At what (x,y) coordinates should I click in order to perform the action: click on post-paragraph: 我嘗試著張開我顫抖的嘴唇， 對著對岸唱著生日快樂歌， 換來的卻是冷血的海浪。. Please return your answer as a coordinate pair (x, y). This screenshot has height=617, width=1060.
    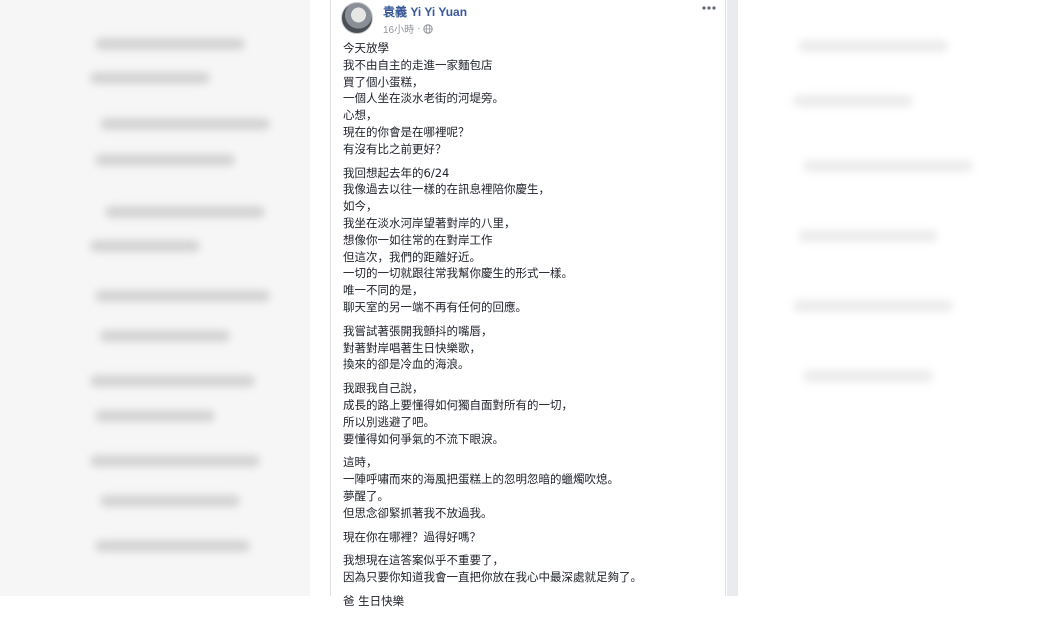
    Looking at the image, I should click on (530, 348).